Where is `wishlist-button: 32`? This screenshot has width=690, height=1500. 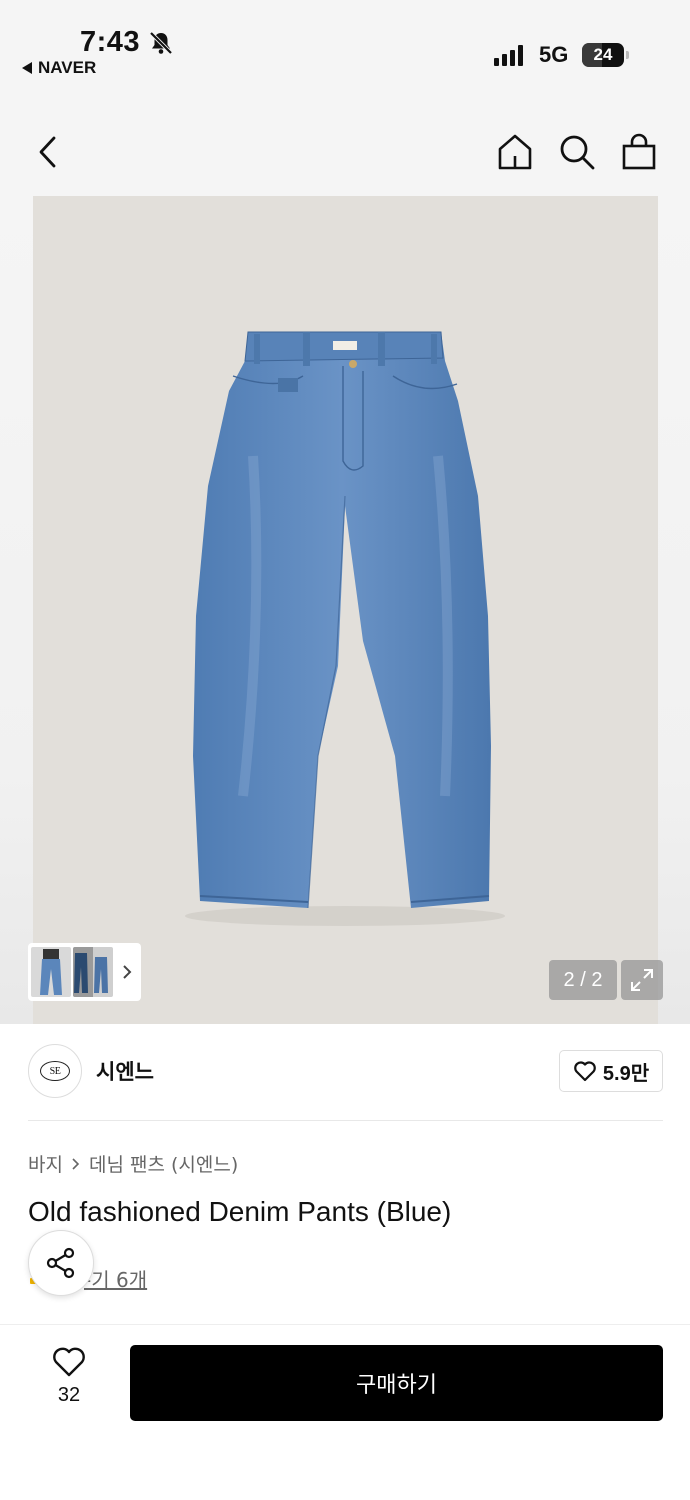 wishlist-button: 32 is located at coordinates (69, 1381).